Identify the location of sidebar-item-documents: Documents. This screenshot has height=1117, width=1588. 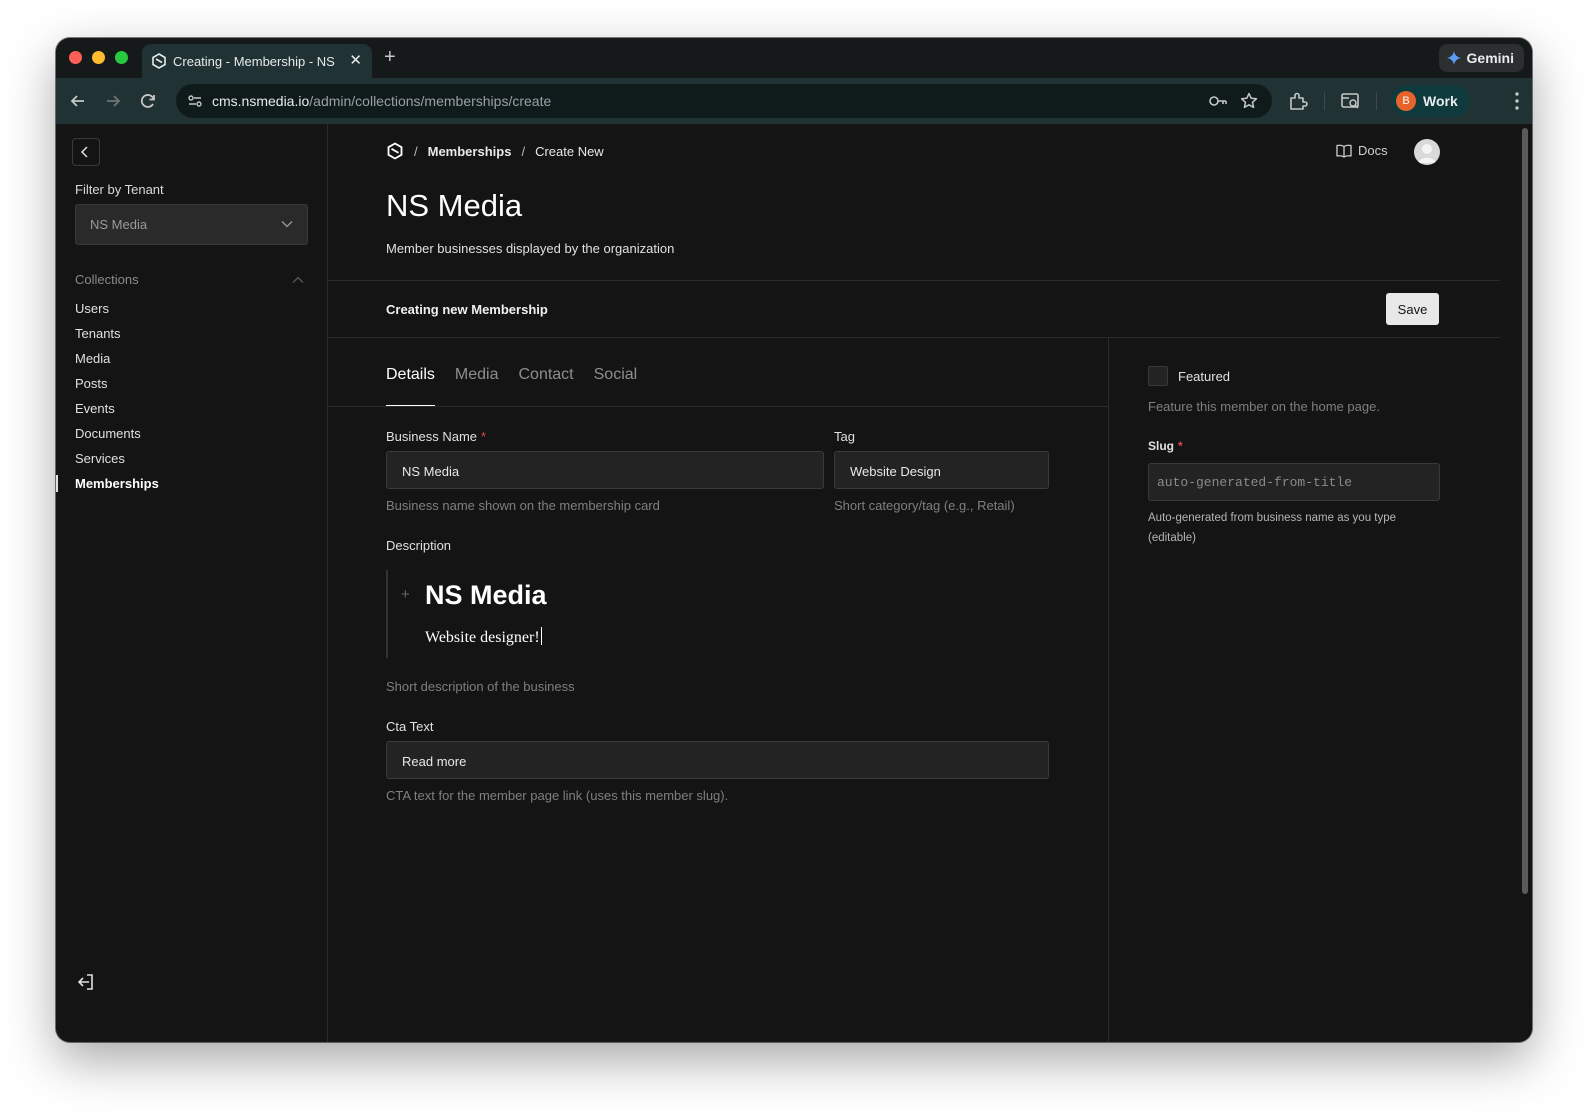
(191, 433).